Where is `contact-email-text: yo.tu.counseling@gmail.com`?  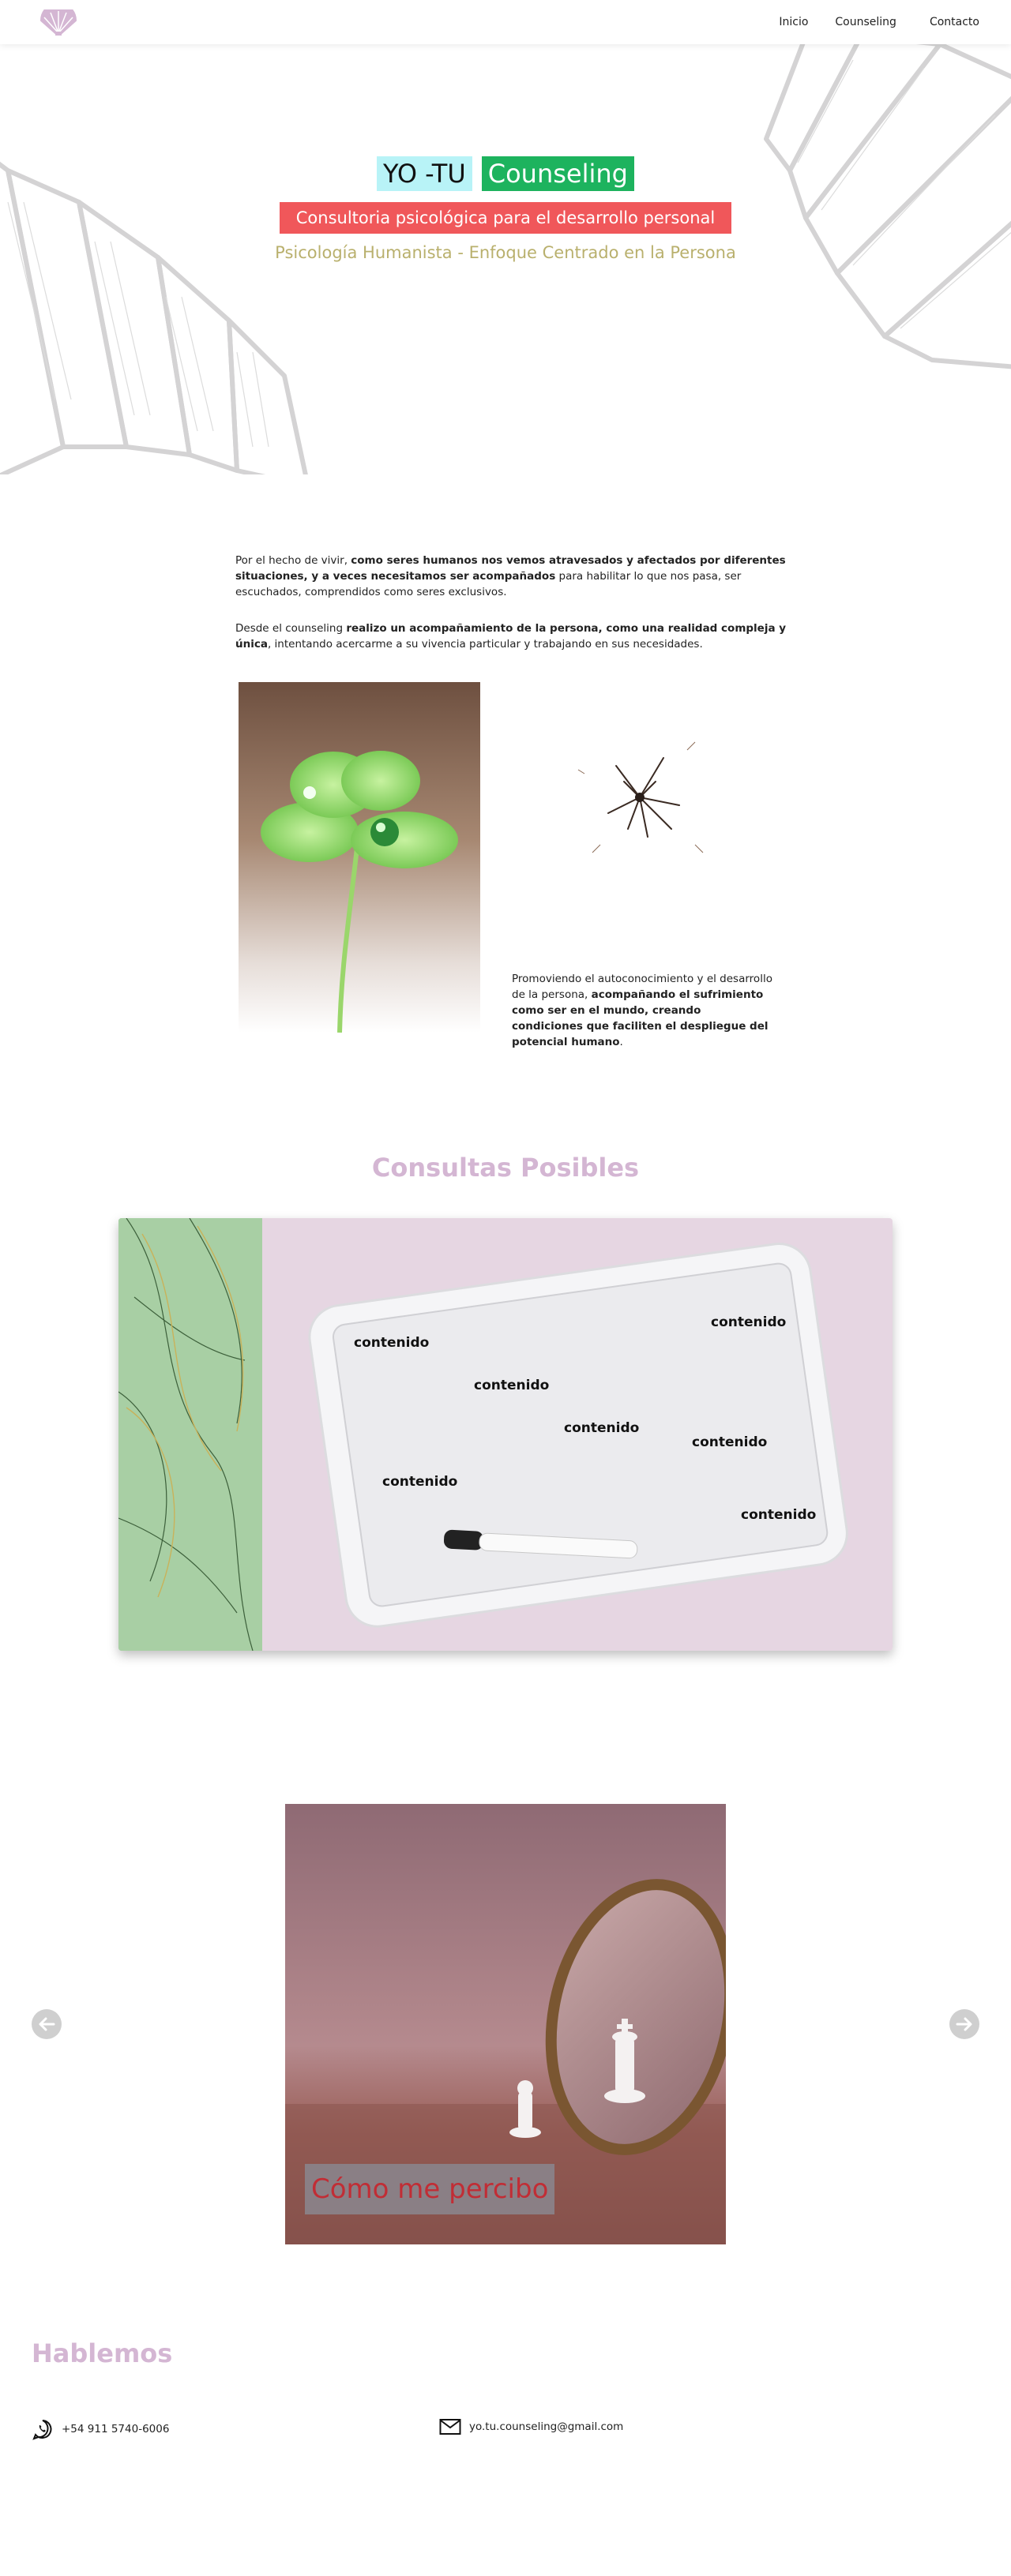
contact-email-text: yo.tu.counseling@gmail.com is located at coordinates (546, 2426).